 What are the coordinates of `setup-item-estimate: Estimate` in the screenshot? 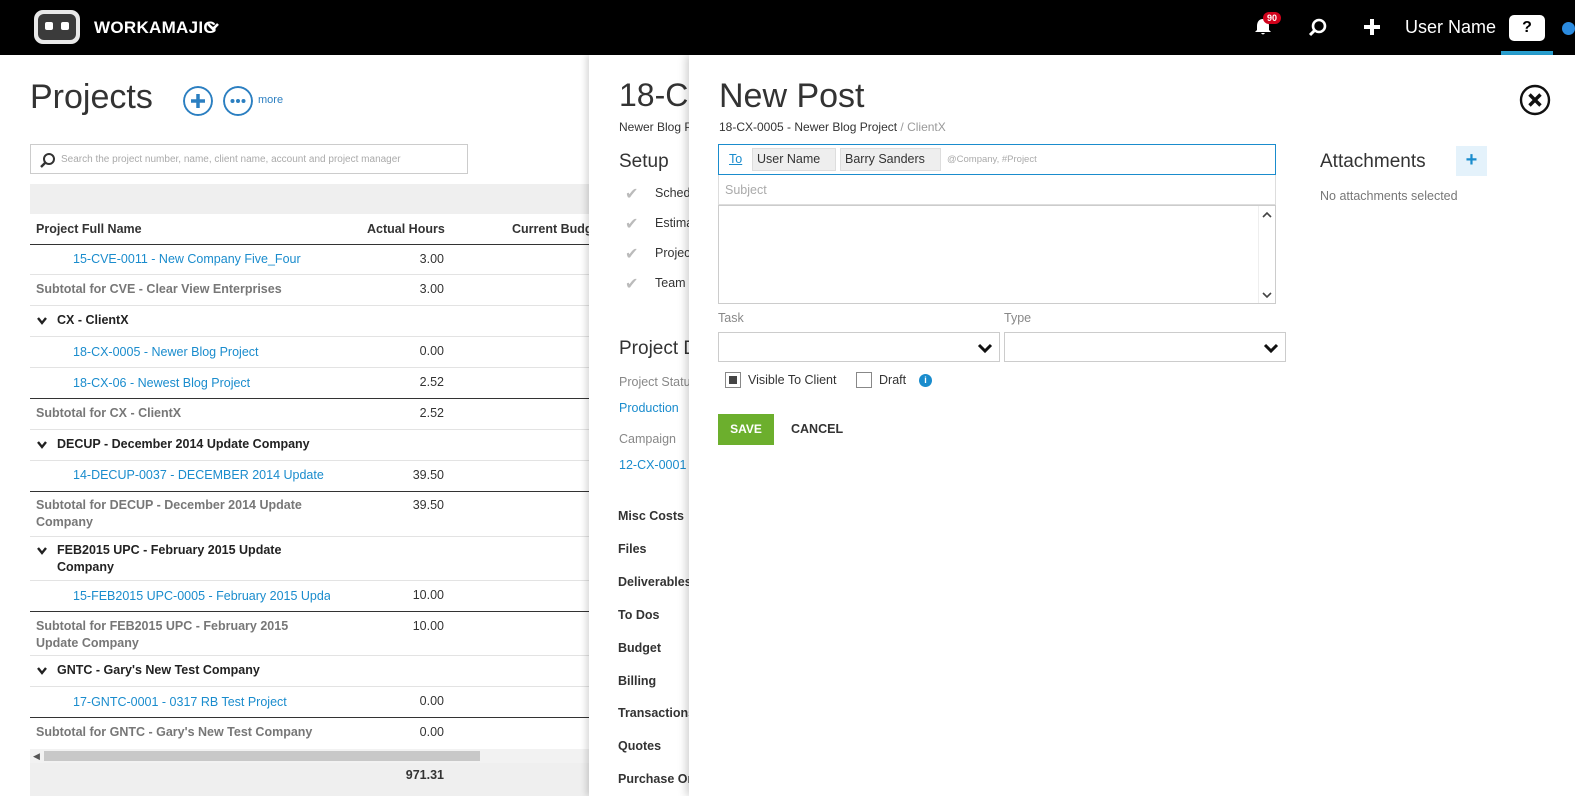 It's located at (672, 223).